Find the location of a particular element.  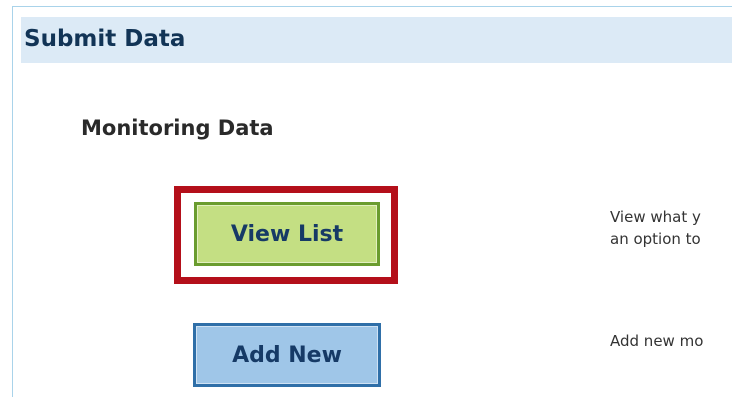

add-new-description: Add new mo is located at coordinates (671, 341).